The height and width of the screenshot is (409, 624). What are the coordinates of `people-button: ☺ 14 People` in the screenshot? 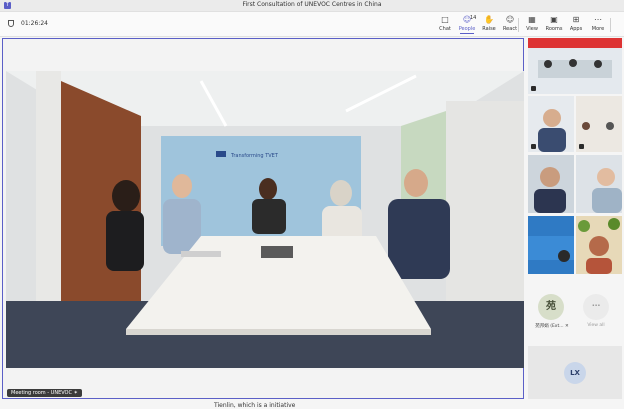 It's located at (467, 24).